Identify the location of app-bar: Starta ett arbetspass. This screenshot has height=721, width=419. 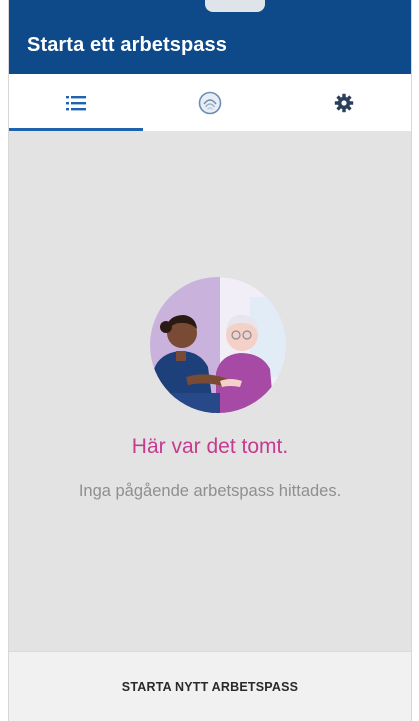
(210, 37).